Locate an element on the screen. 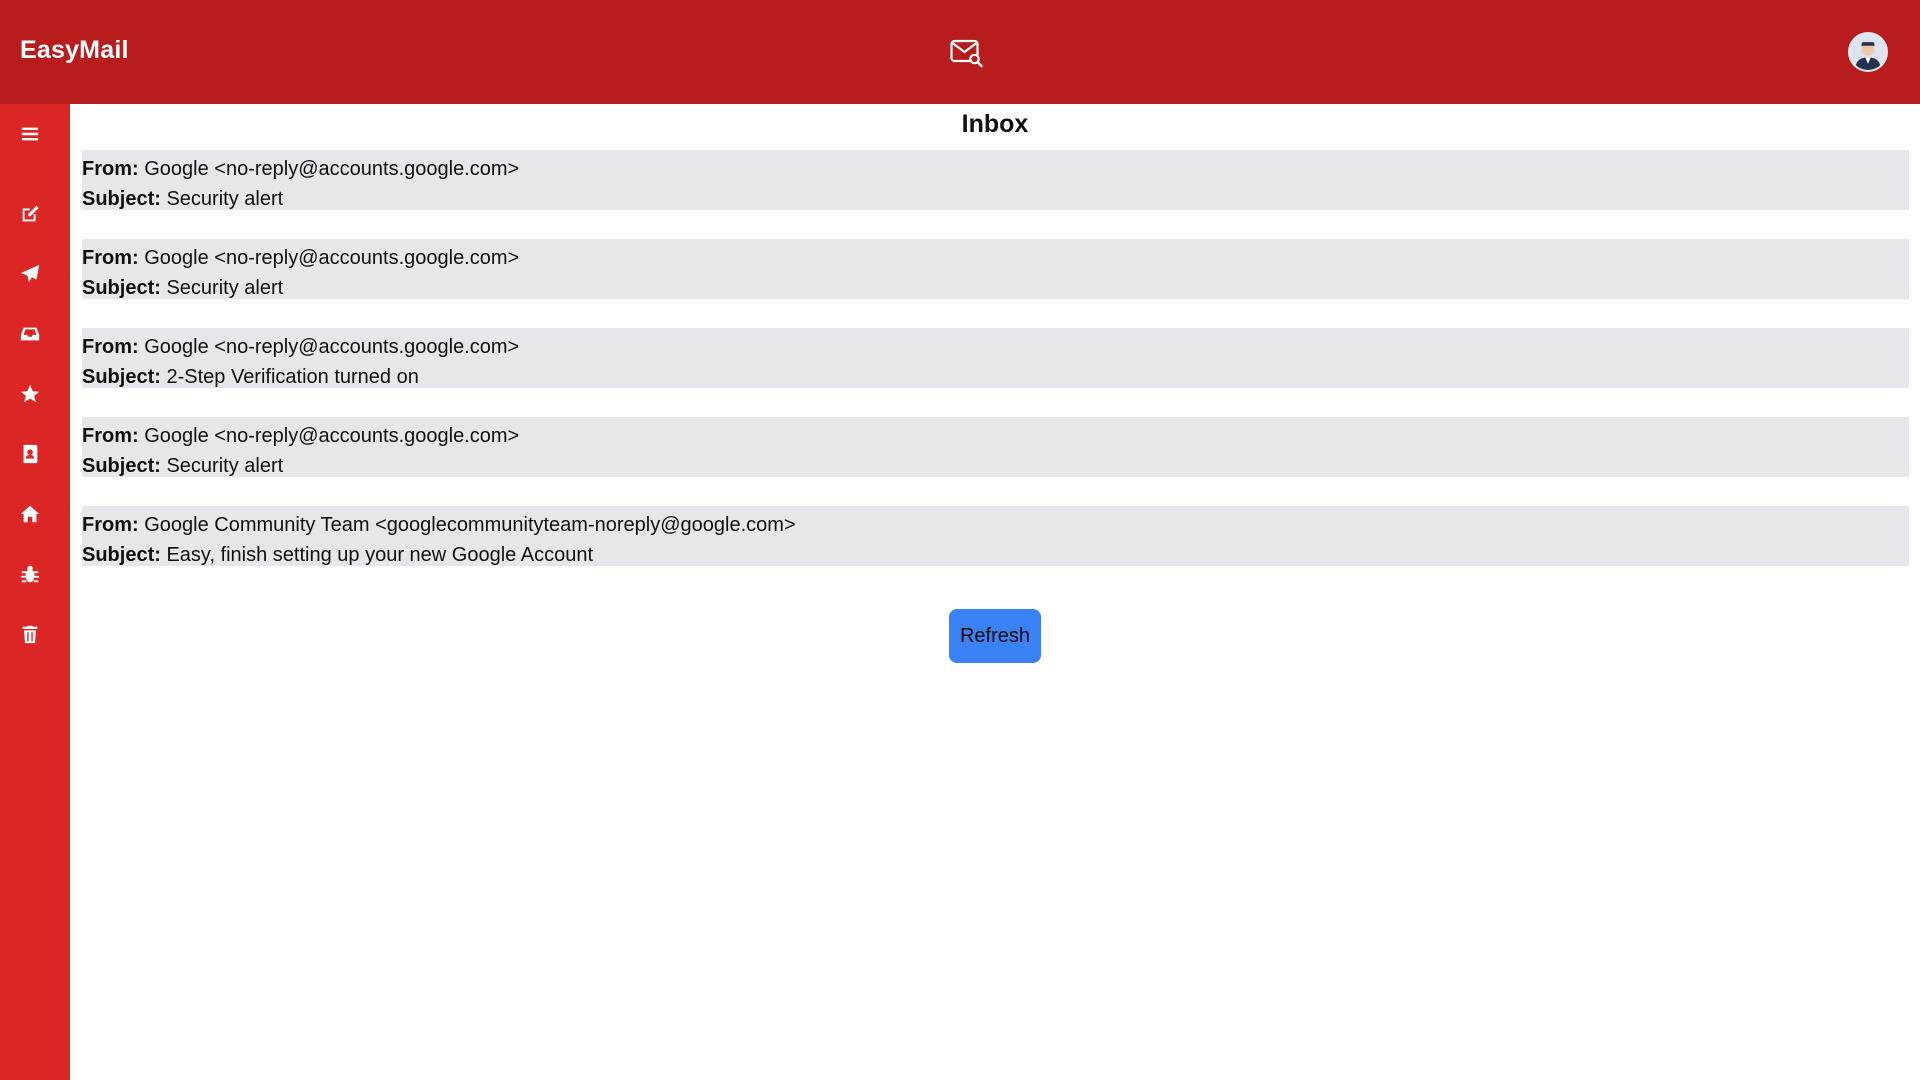  inbox-icon is located at coordinates (30, 334).